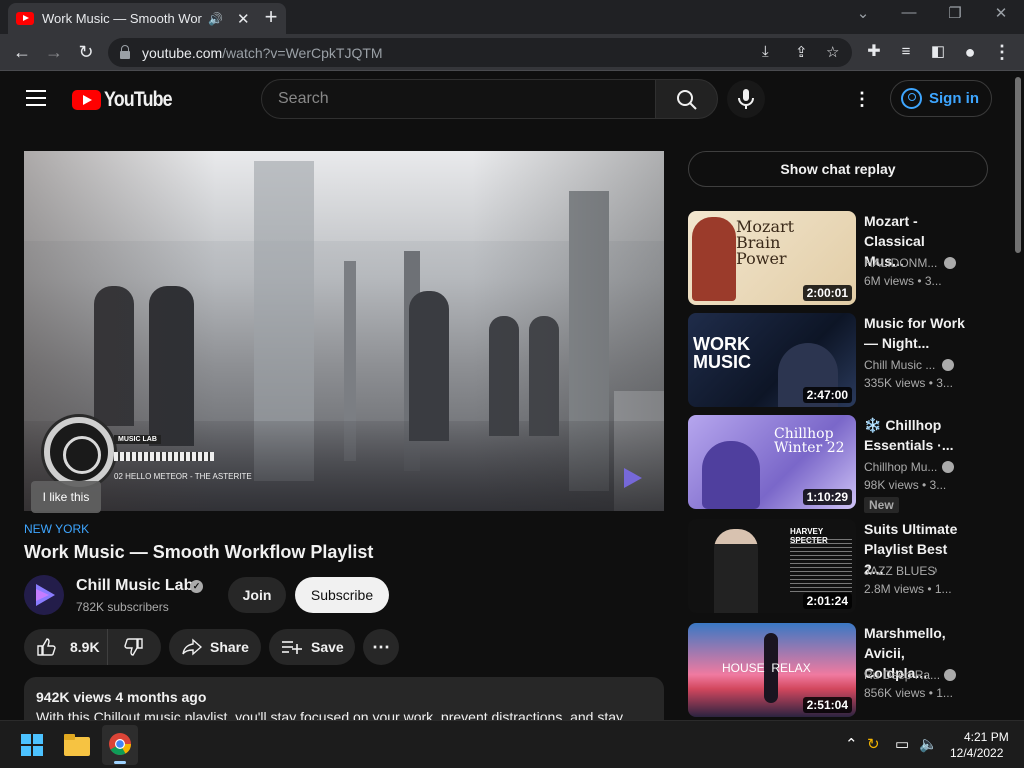  What do you see at coordinates (941, 98) in the screenshot?
I see `sign-in-button: Sign in` at bounding box center [941, 98].